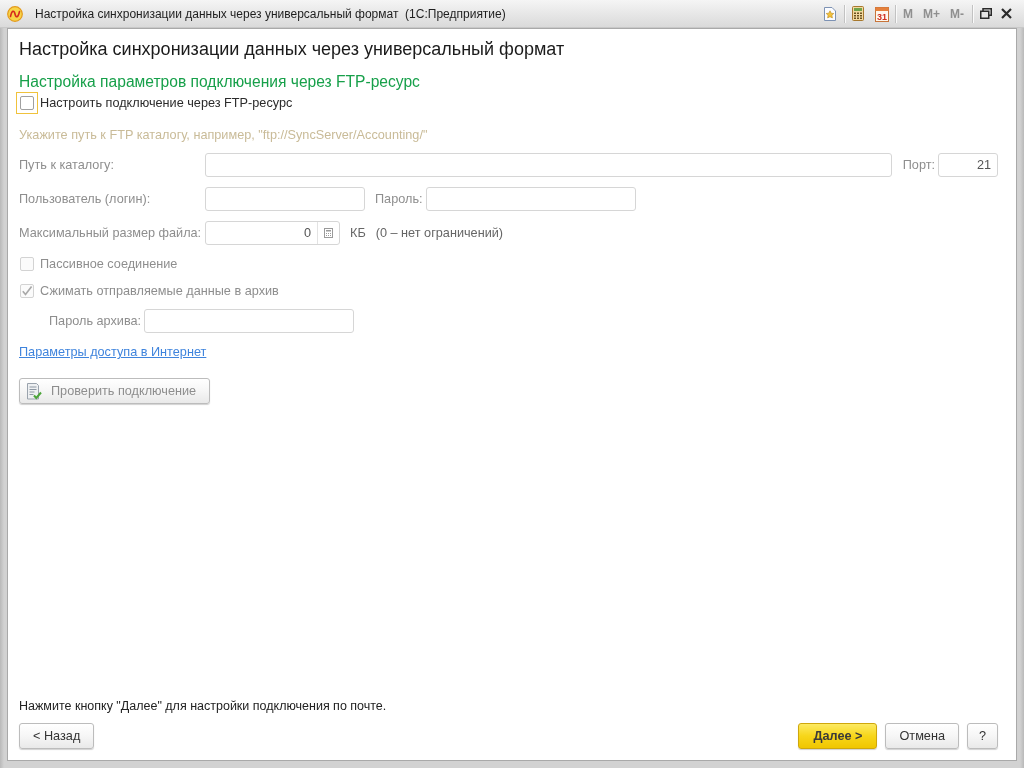  Describe the element at coordinates (15, 13) in the screenshot. I see `logo-icon` at that location.